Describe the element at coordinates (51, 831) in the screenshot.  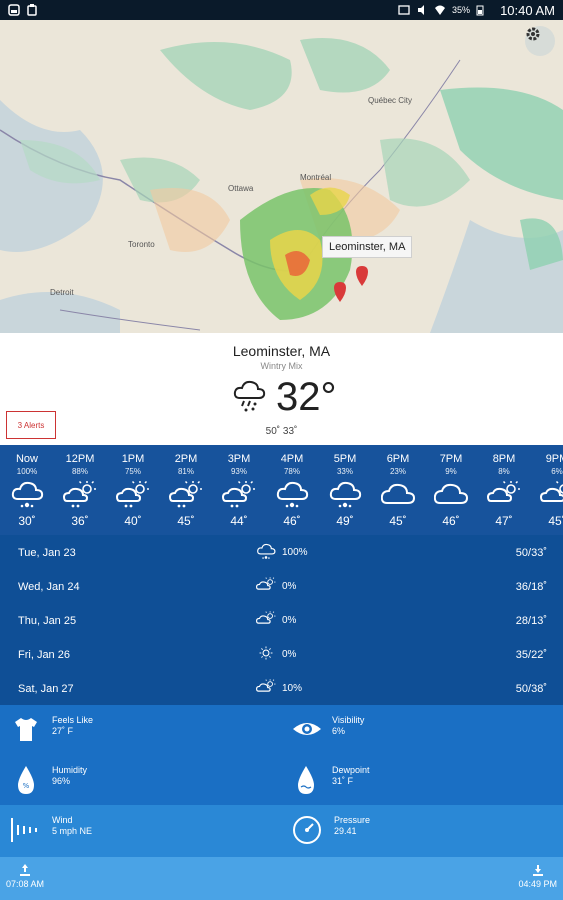
I see `wind-item: Wind 5 mph NE` at that location.